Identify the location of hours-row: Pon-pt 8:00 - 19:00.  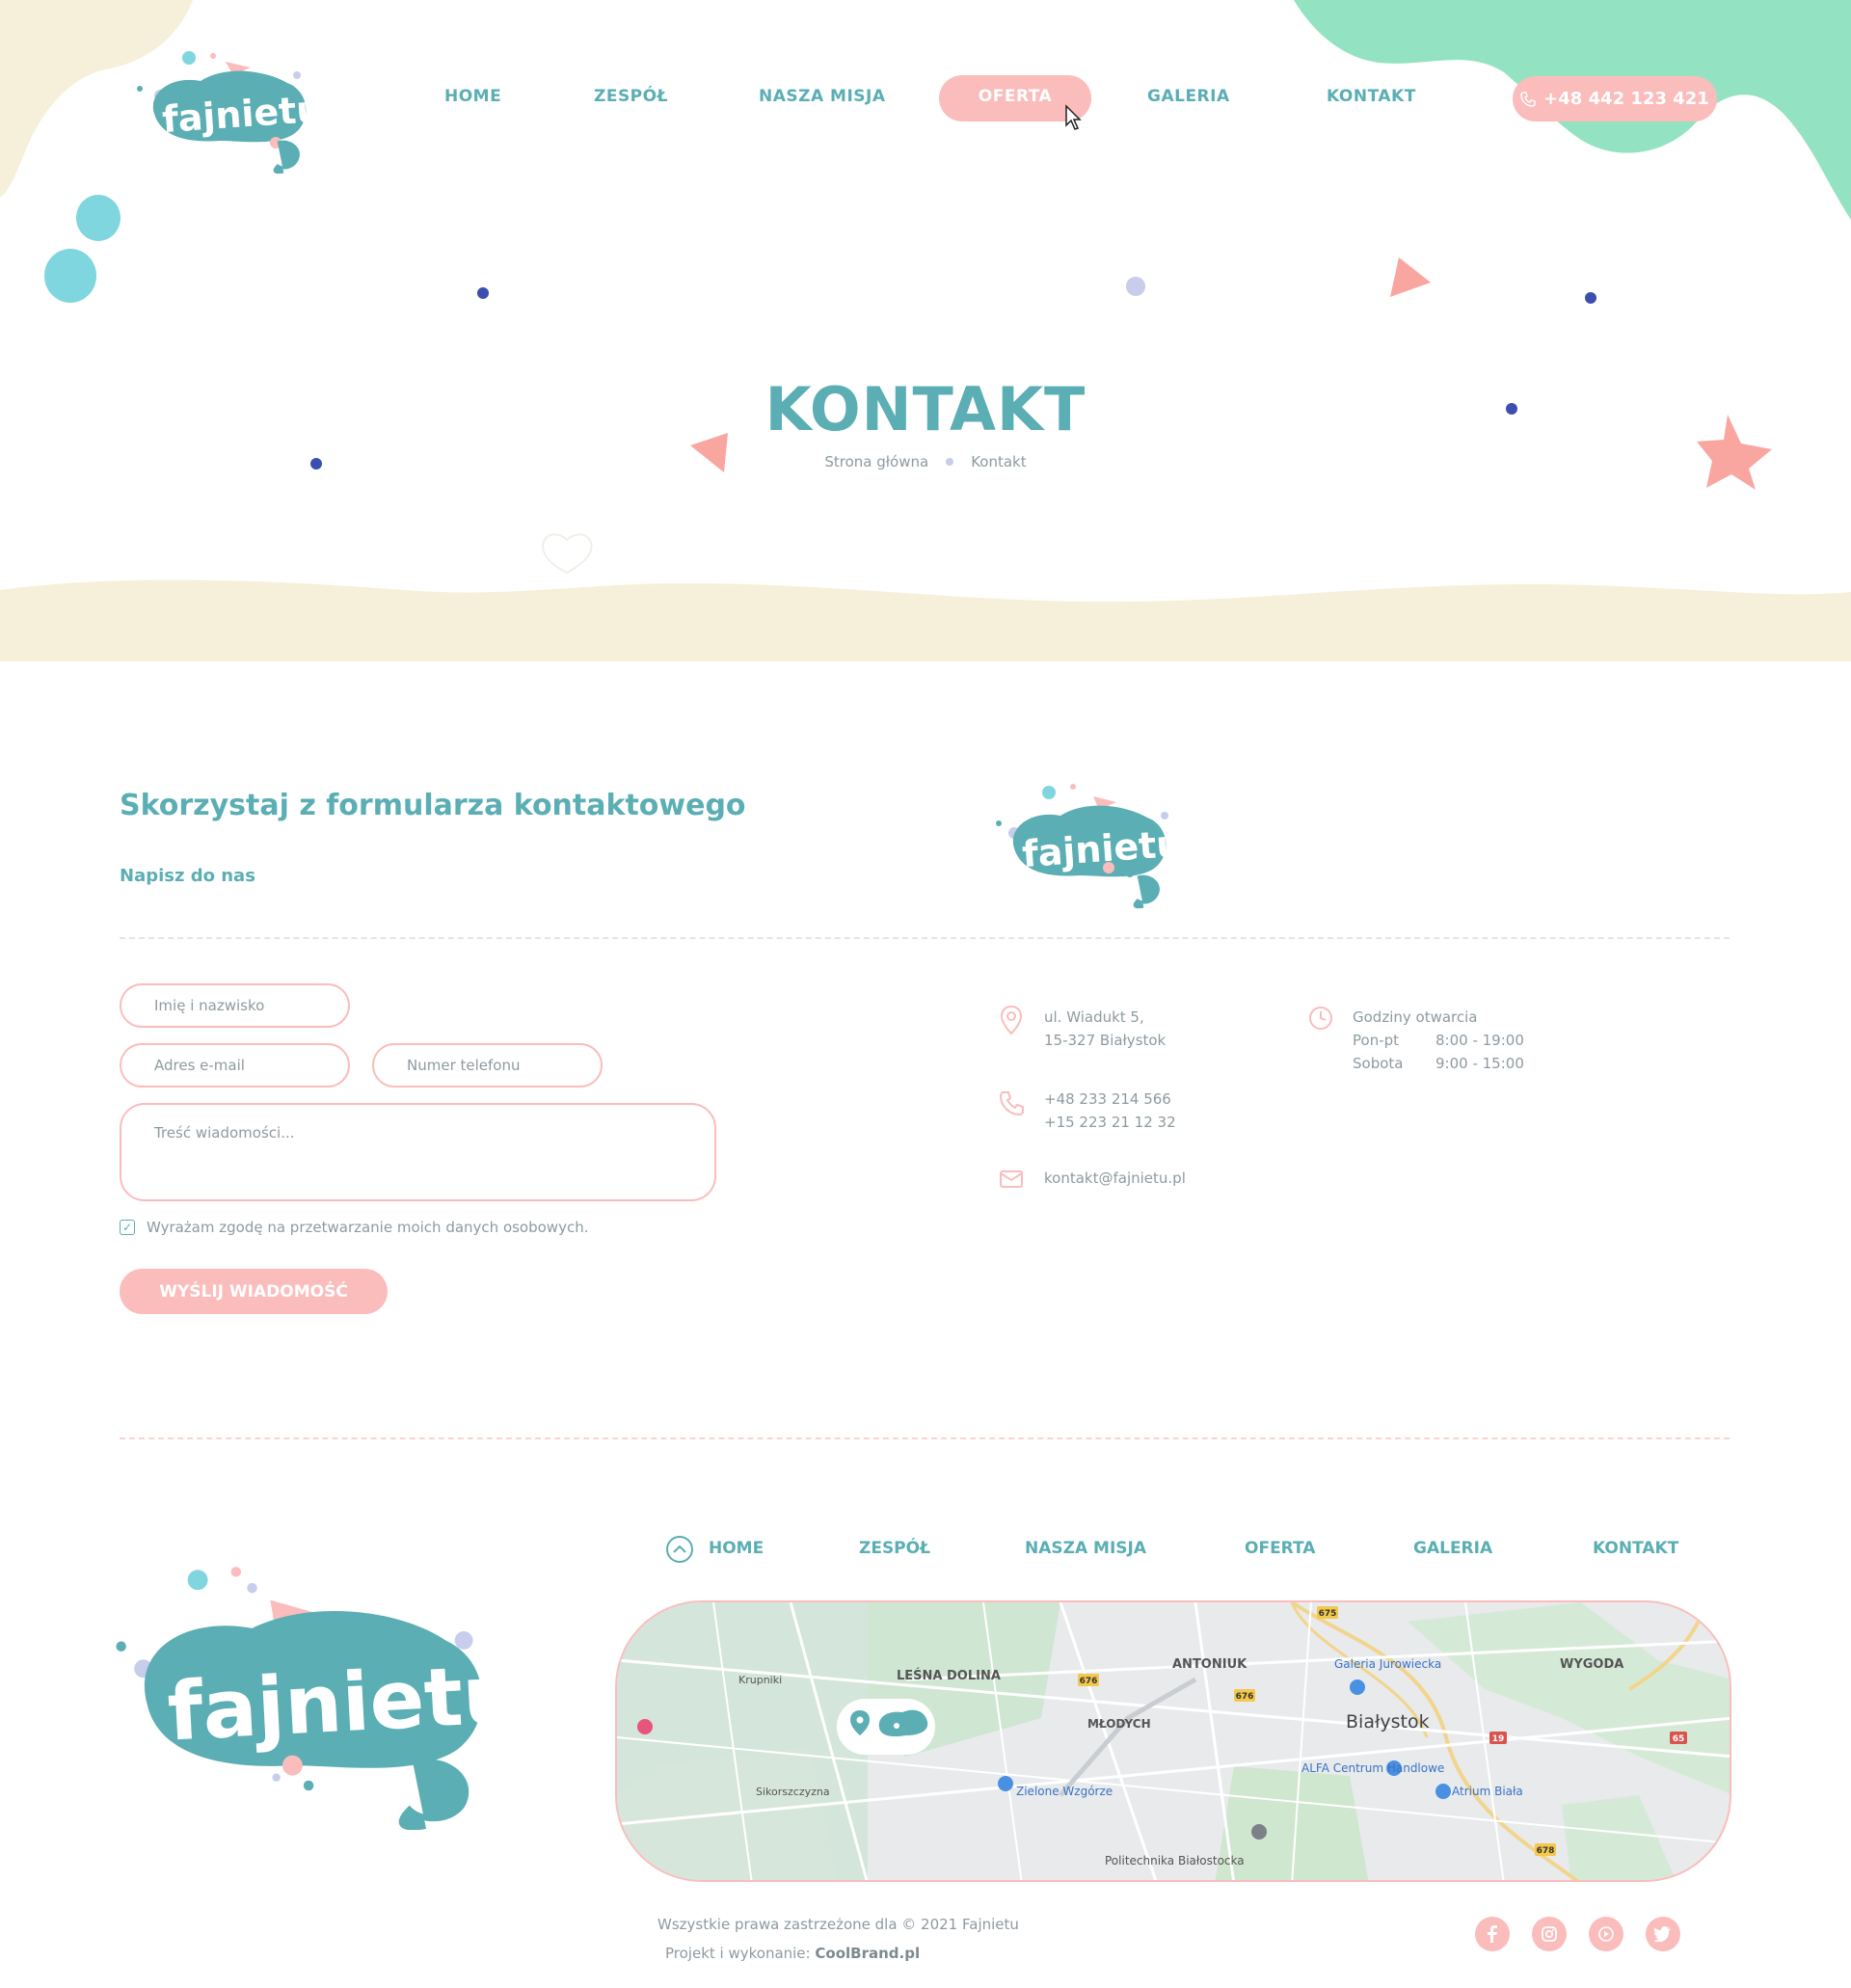
(1438, 1040).